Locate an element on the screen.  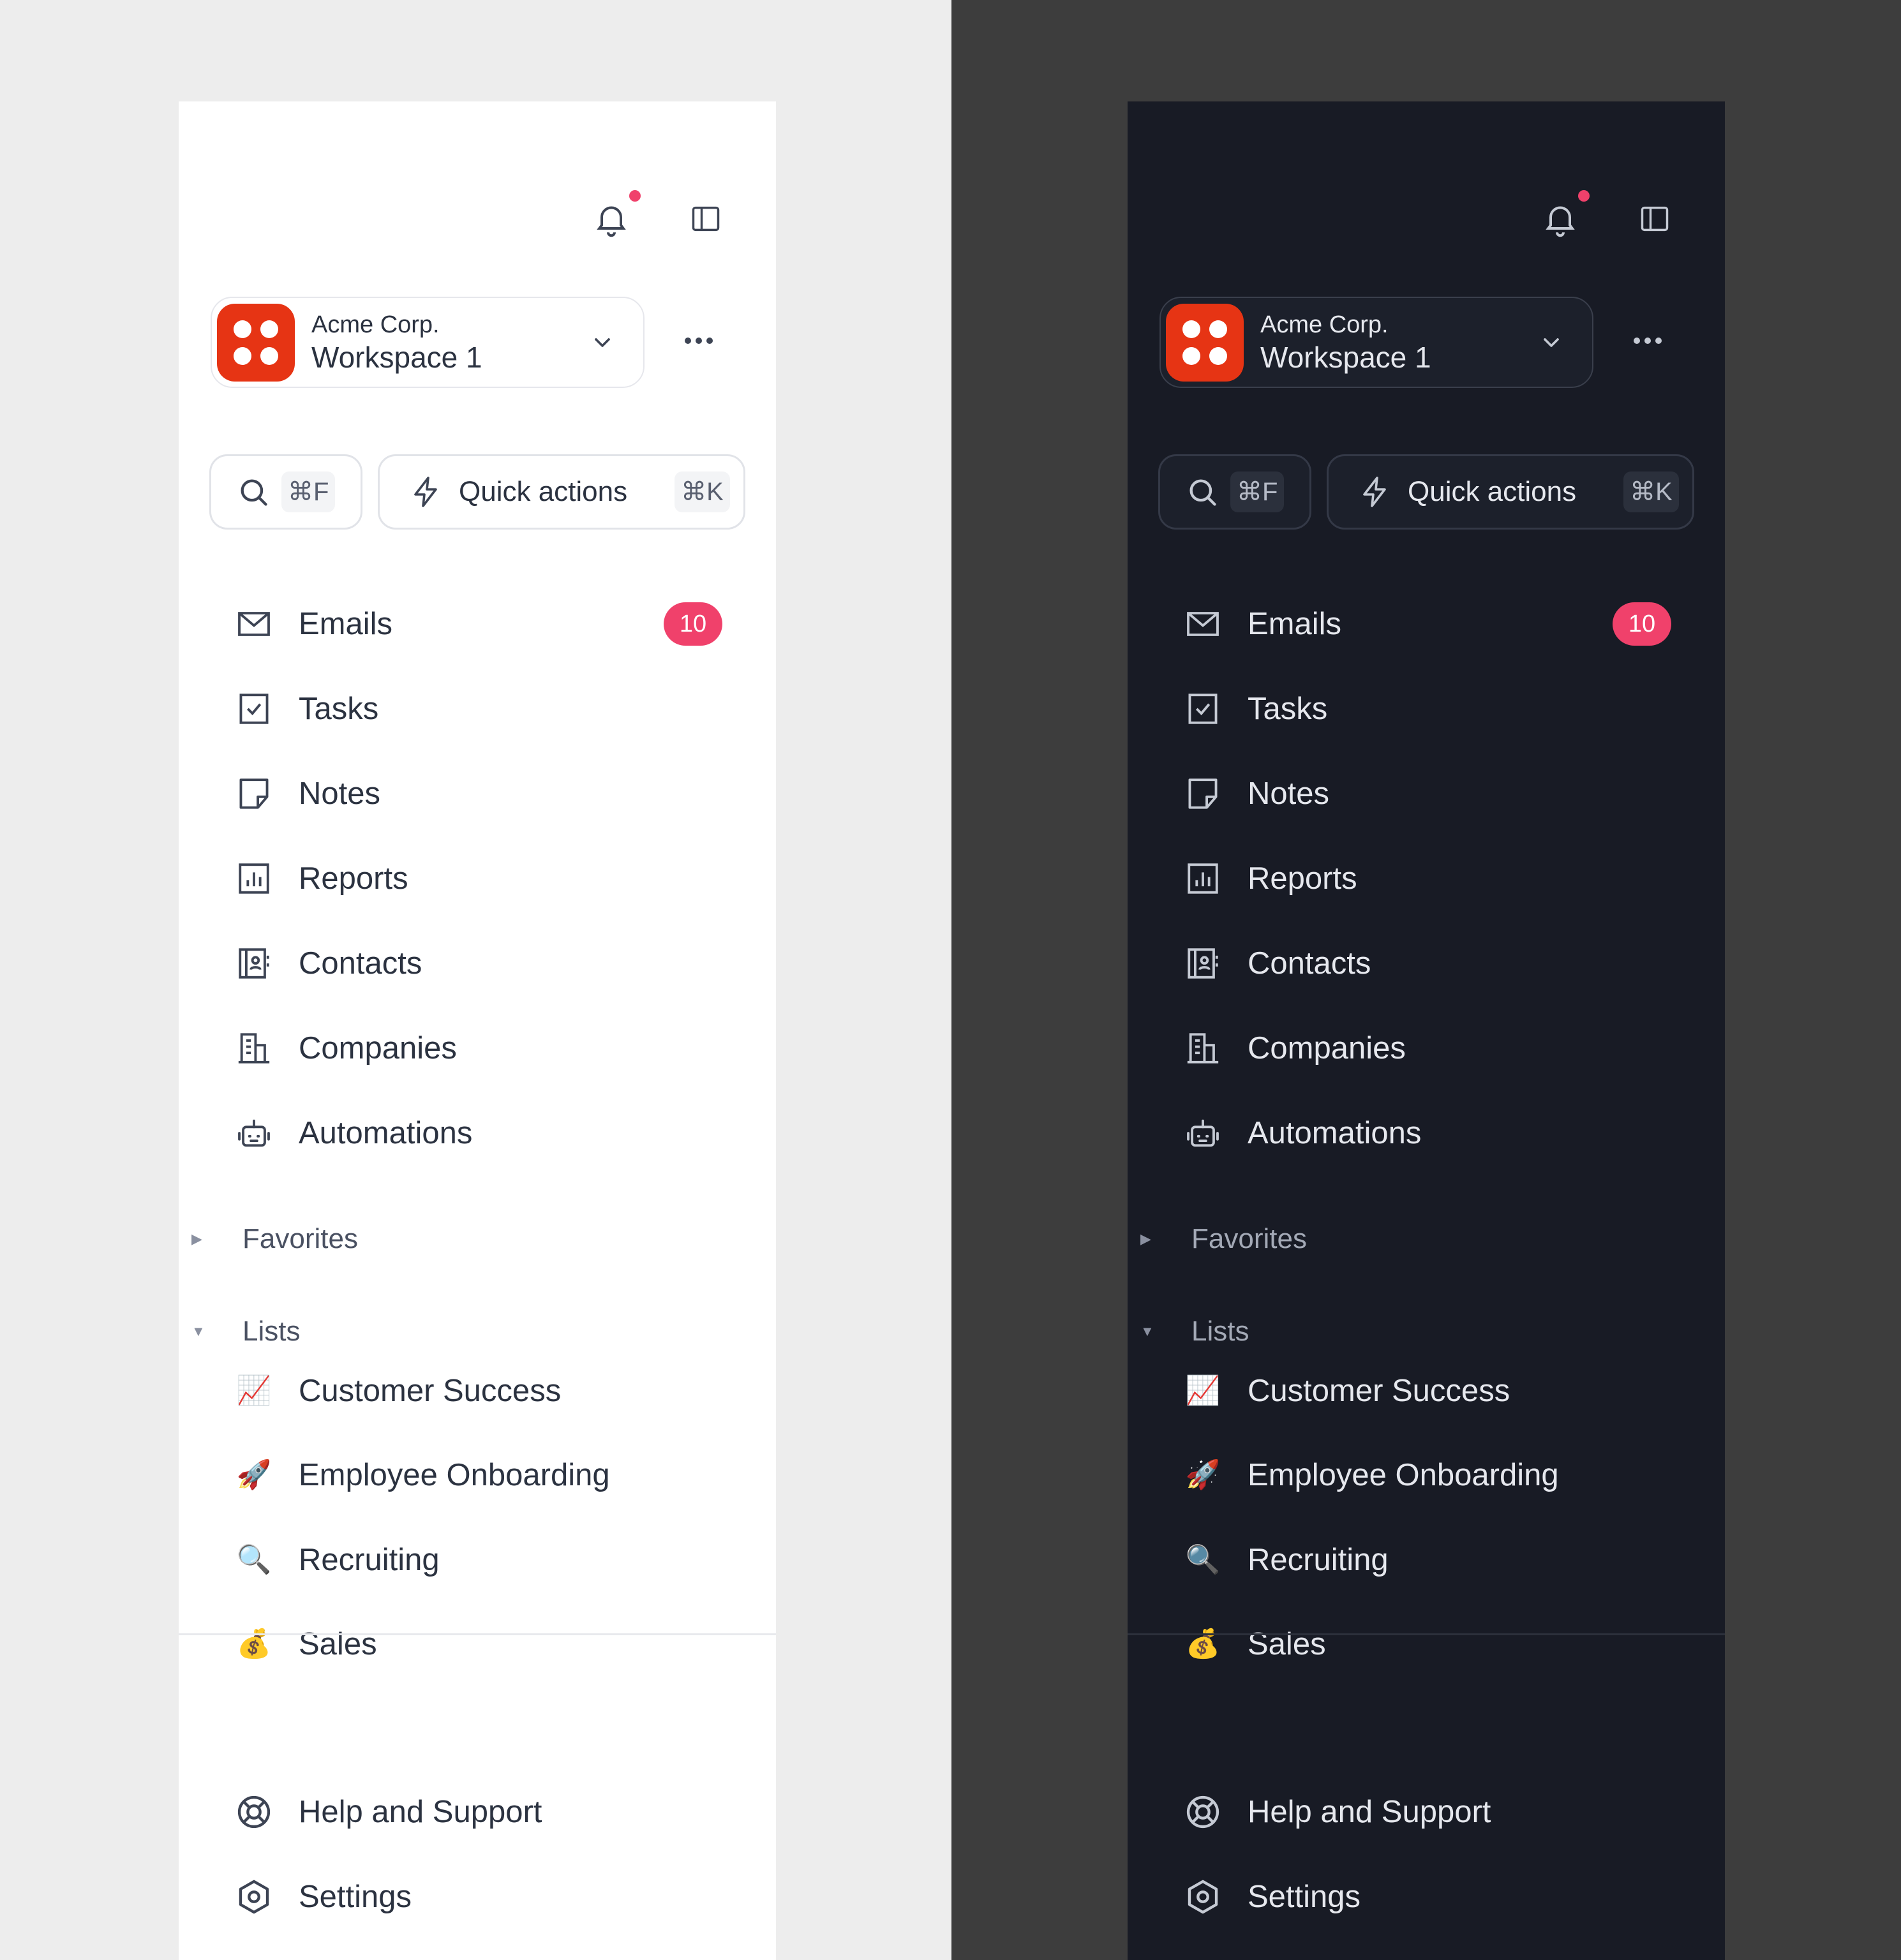
gear-icon is located at coordinates (254, 1897).